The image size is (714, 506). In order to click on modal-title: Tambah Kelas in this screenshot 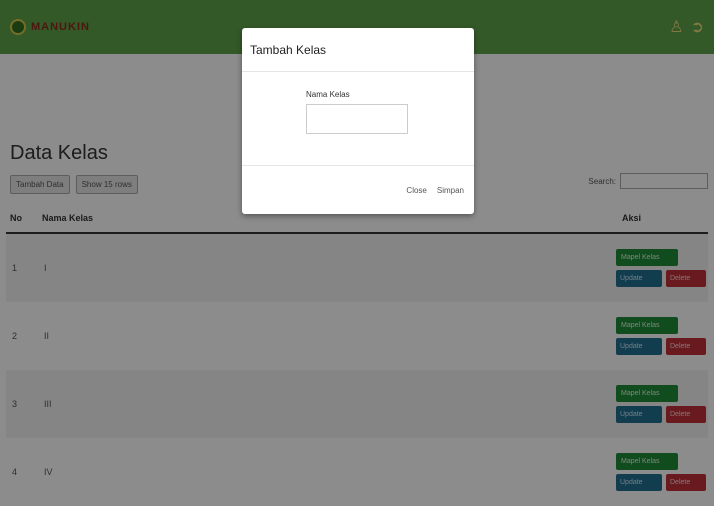, I will do `click(288, 49)`.